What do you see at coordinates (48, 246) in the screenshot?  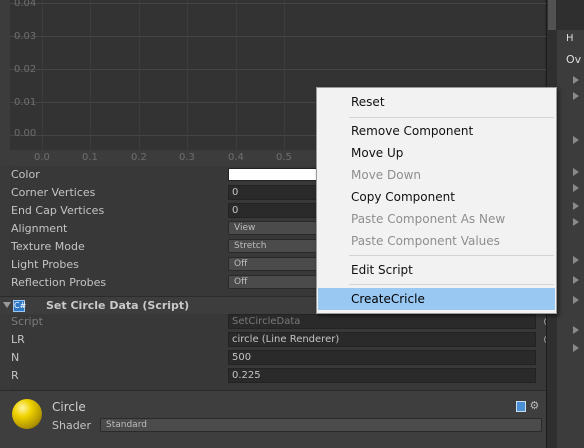 I see `texture-mode-label: Texture Mode` at bounding box center [48, 246].